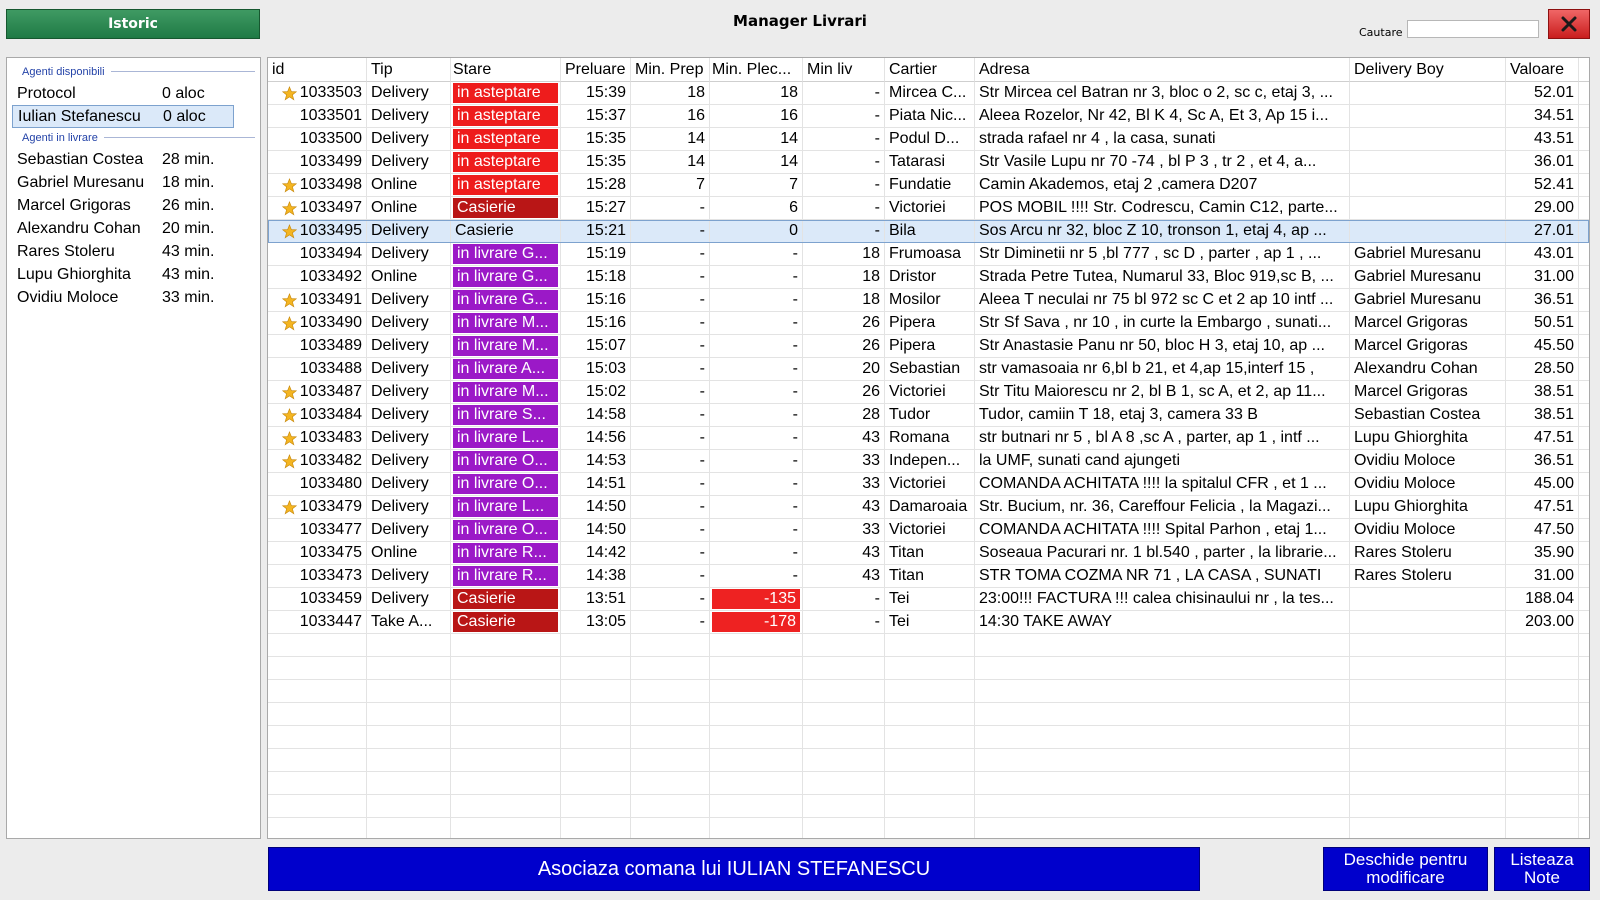 The image size is (1600, 900). I want to click on agent-item: Gabriel Muresanu 18 min., so click(133, 182).